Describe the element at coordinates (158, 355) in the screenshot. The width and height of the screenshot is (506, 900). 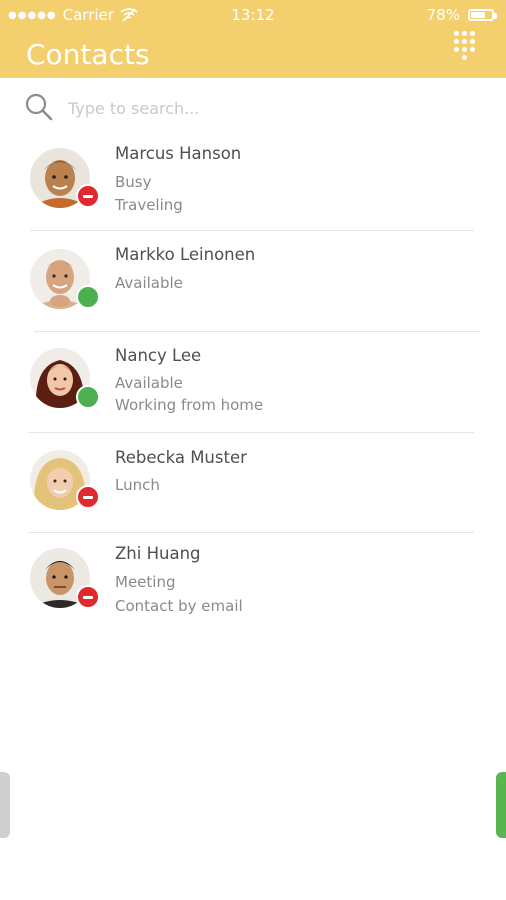
I see `contact-name: Nancy Lee` at that location.